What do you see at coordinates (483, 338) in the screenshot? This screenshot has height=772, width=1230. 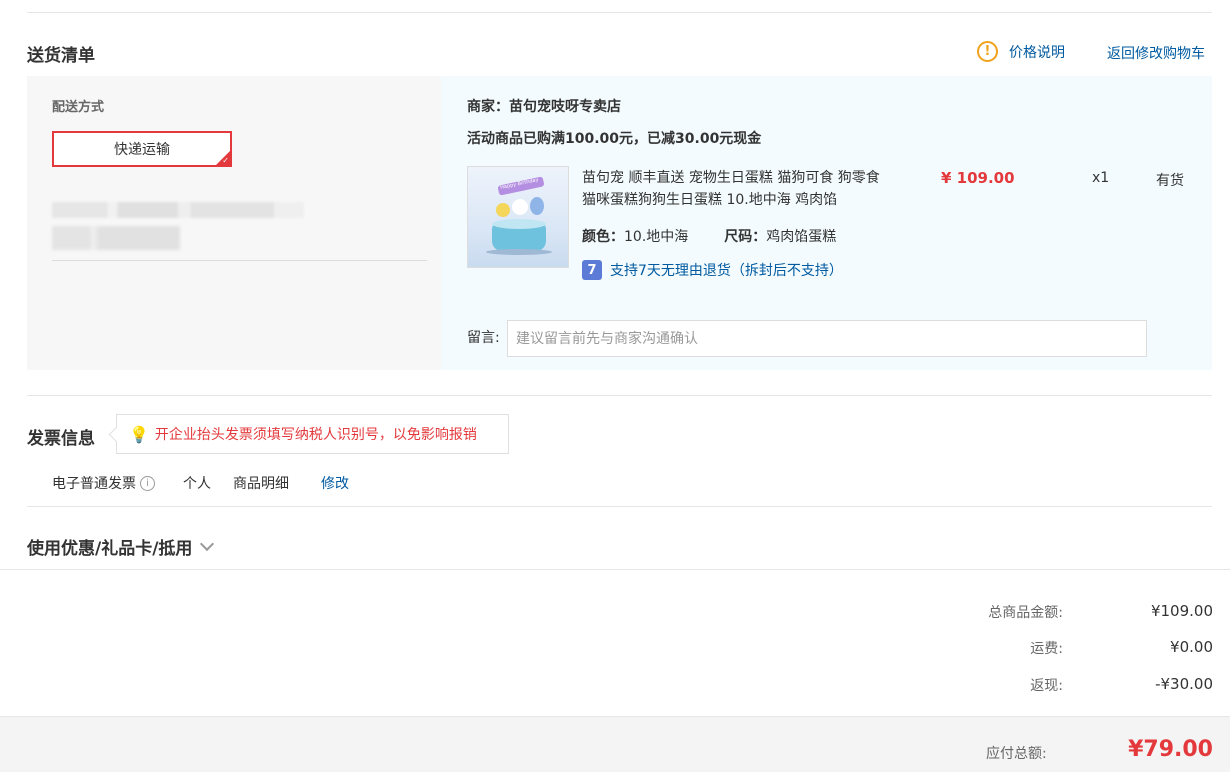 I see `message-label: 留言:` at bounding box center [483, 338].